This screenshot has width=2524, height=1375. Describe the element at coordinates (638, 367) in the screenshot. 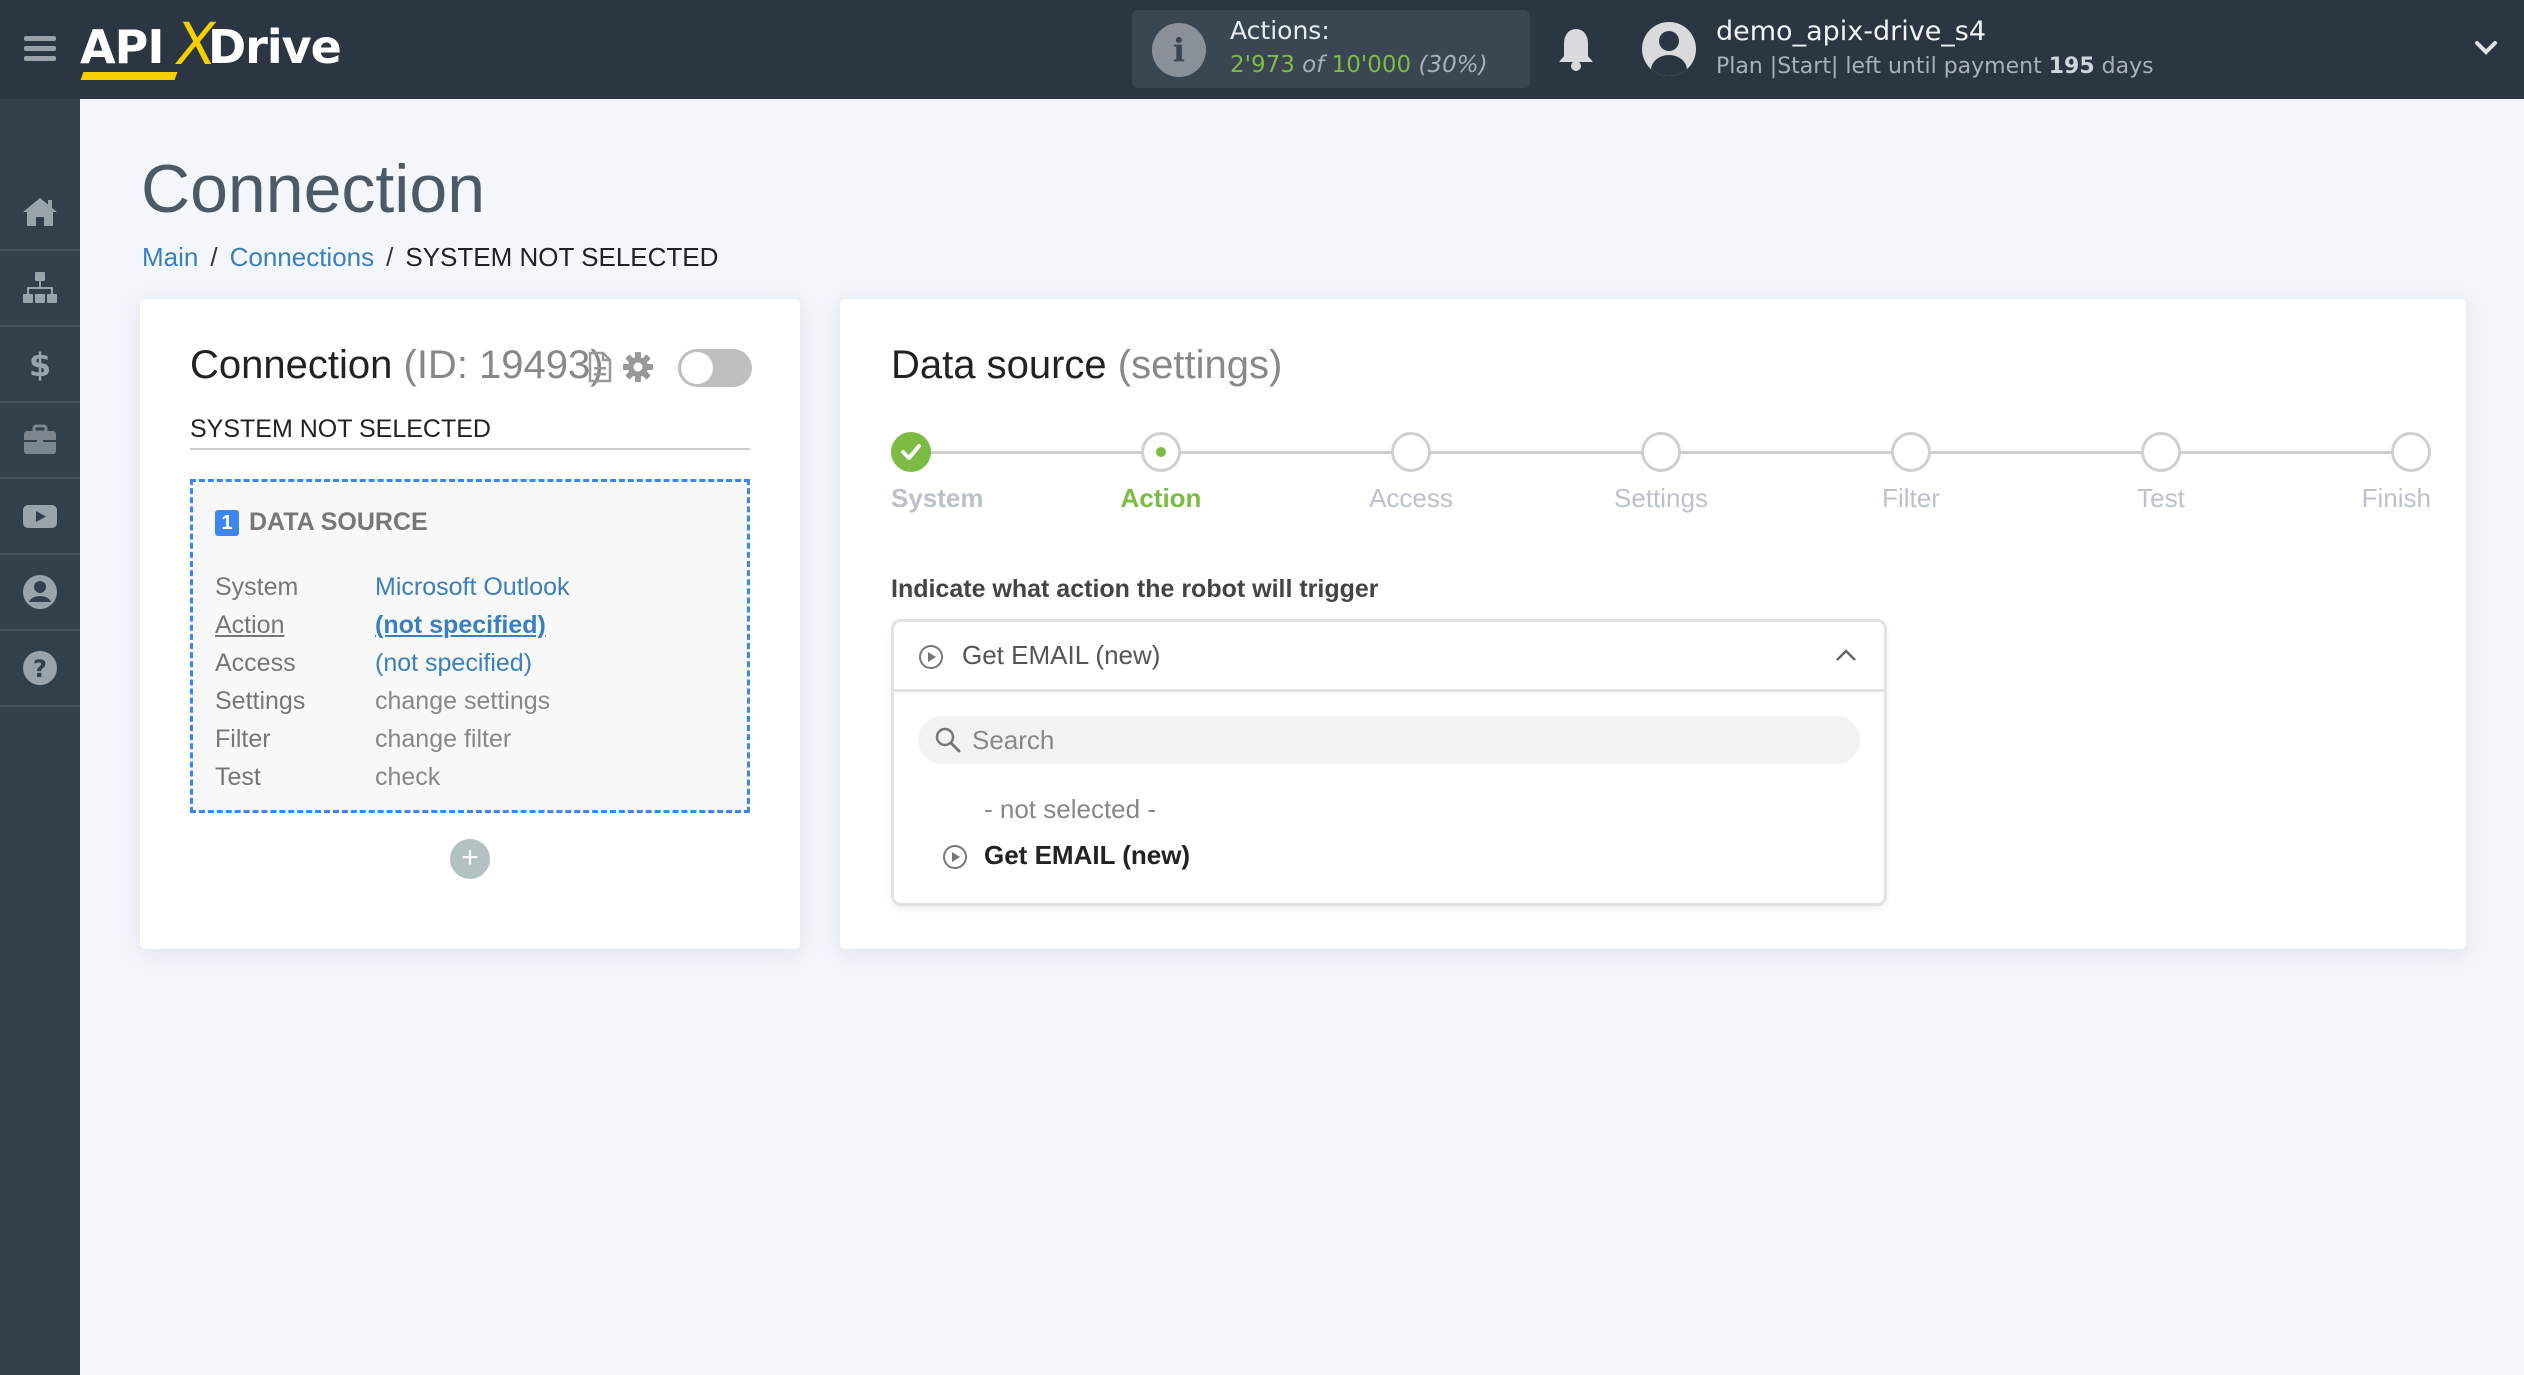

I see `gear-icon` at that location.